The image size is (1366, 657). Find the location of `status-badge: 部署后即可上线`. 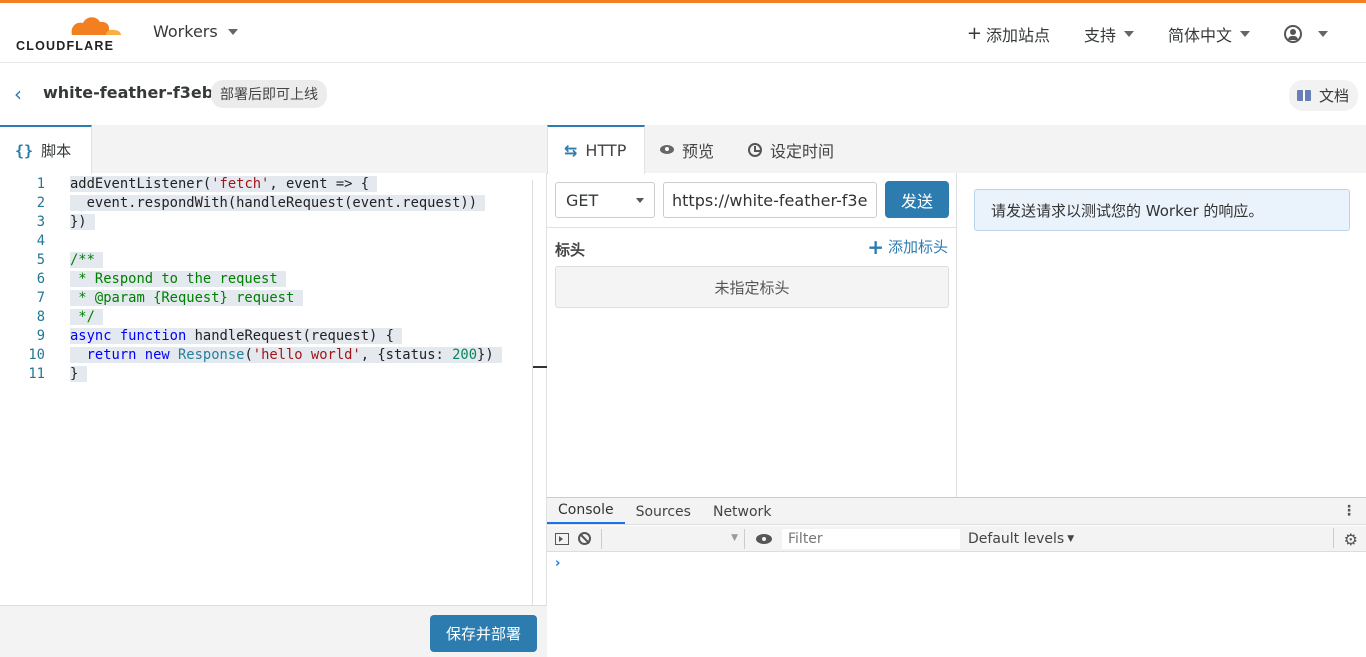

status-badge: 部署后即可上线 is located at coordinates (269, 94).